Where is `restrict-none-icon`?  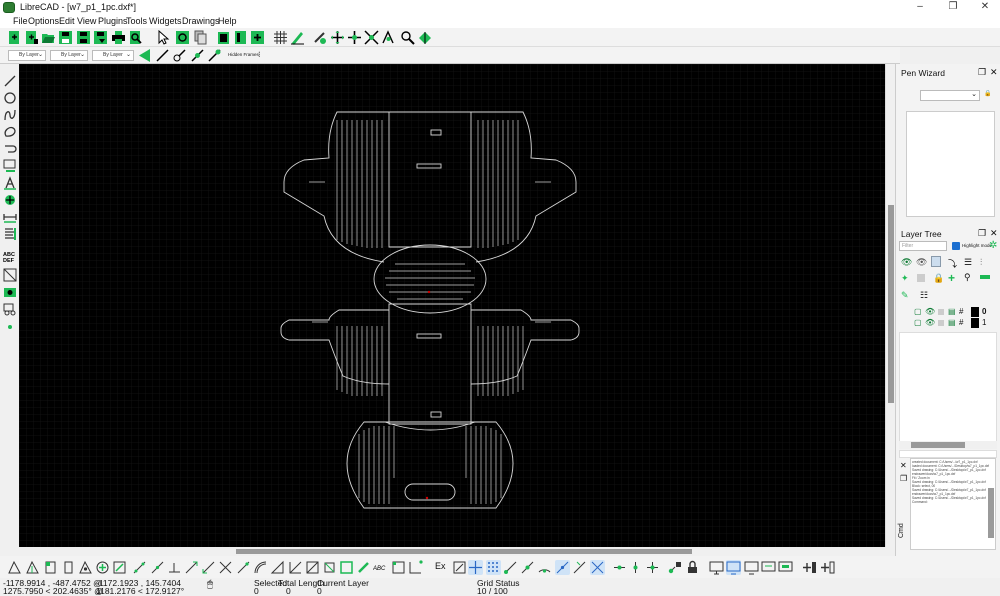 restrict-none-icon is located at coordinates (191, 567).